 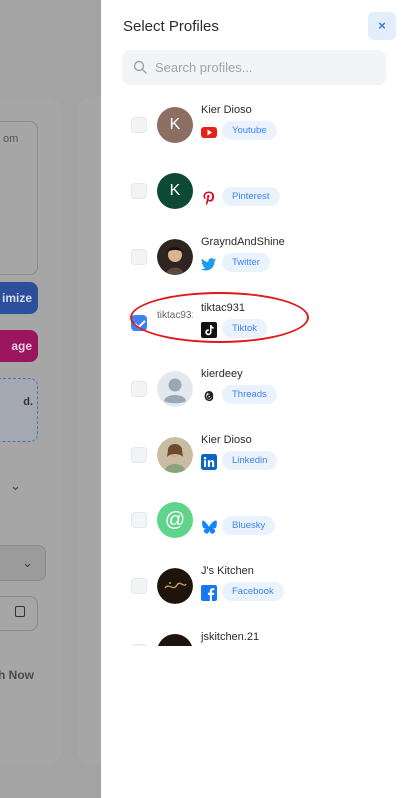 I want to click on media-dropzone: d., so click(x=19, y=410).